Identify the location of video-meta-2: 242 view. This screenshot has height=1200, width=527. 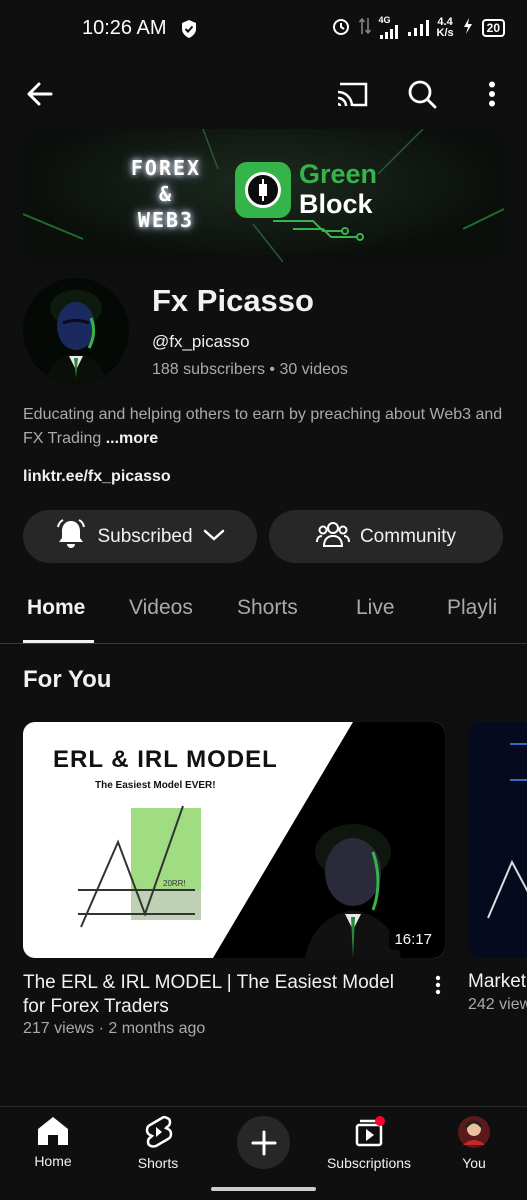
(497, 1004).